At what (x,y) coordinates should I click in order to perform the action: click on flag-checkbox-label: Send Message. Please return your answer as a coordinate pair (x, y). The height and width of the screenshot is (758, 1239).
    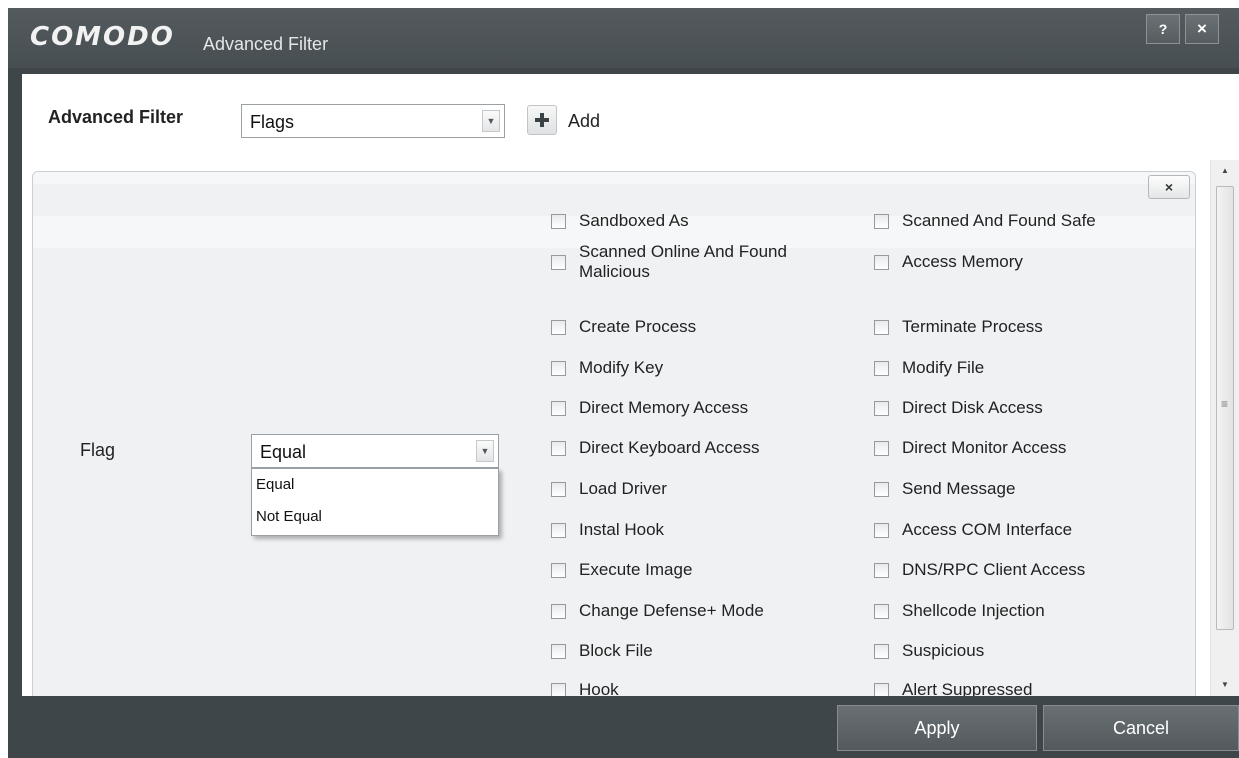
    Looking at the image, I should click on (959, 488).